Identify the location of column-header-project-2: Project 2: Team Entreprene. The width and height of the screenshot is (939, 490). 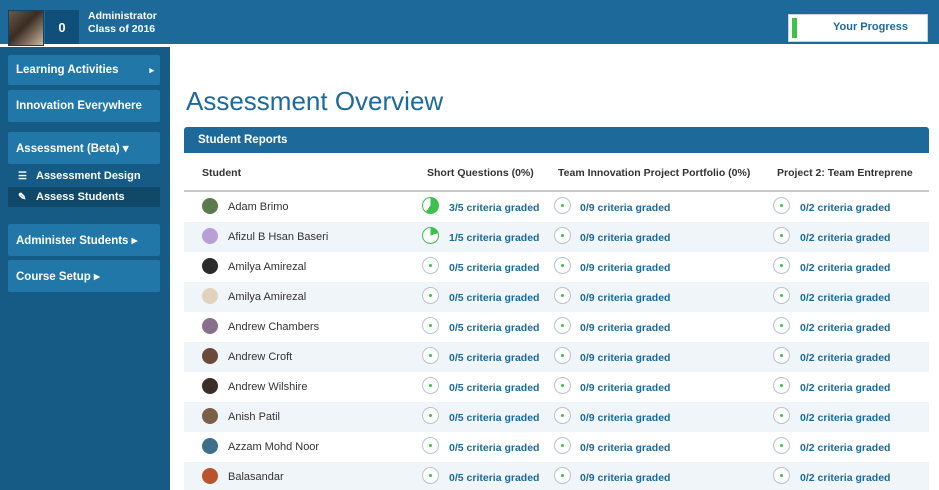
(845, 173).